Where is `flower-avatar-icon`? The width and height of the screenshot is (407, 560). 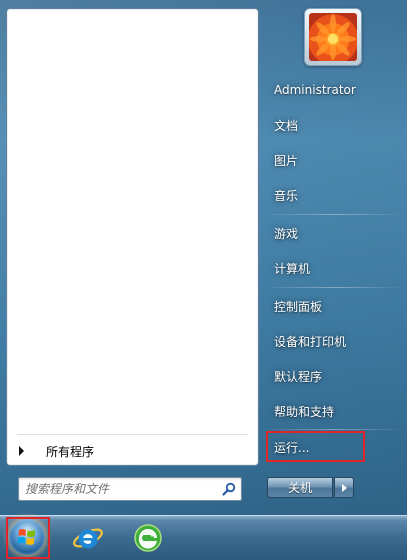
flower-avatar-icon is located at coordinates (333, 37).